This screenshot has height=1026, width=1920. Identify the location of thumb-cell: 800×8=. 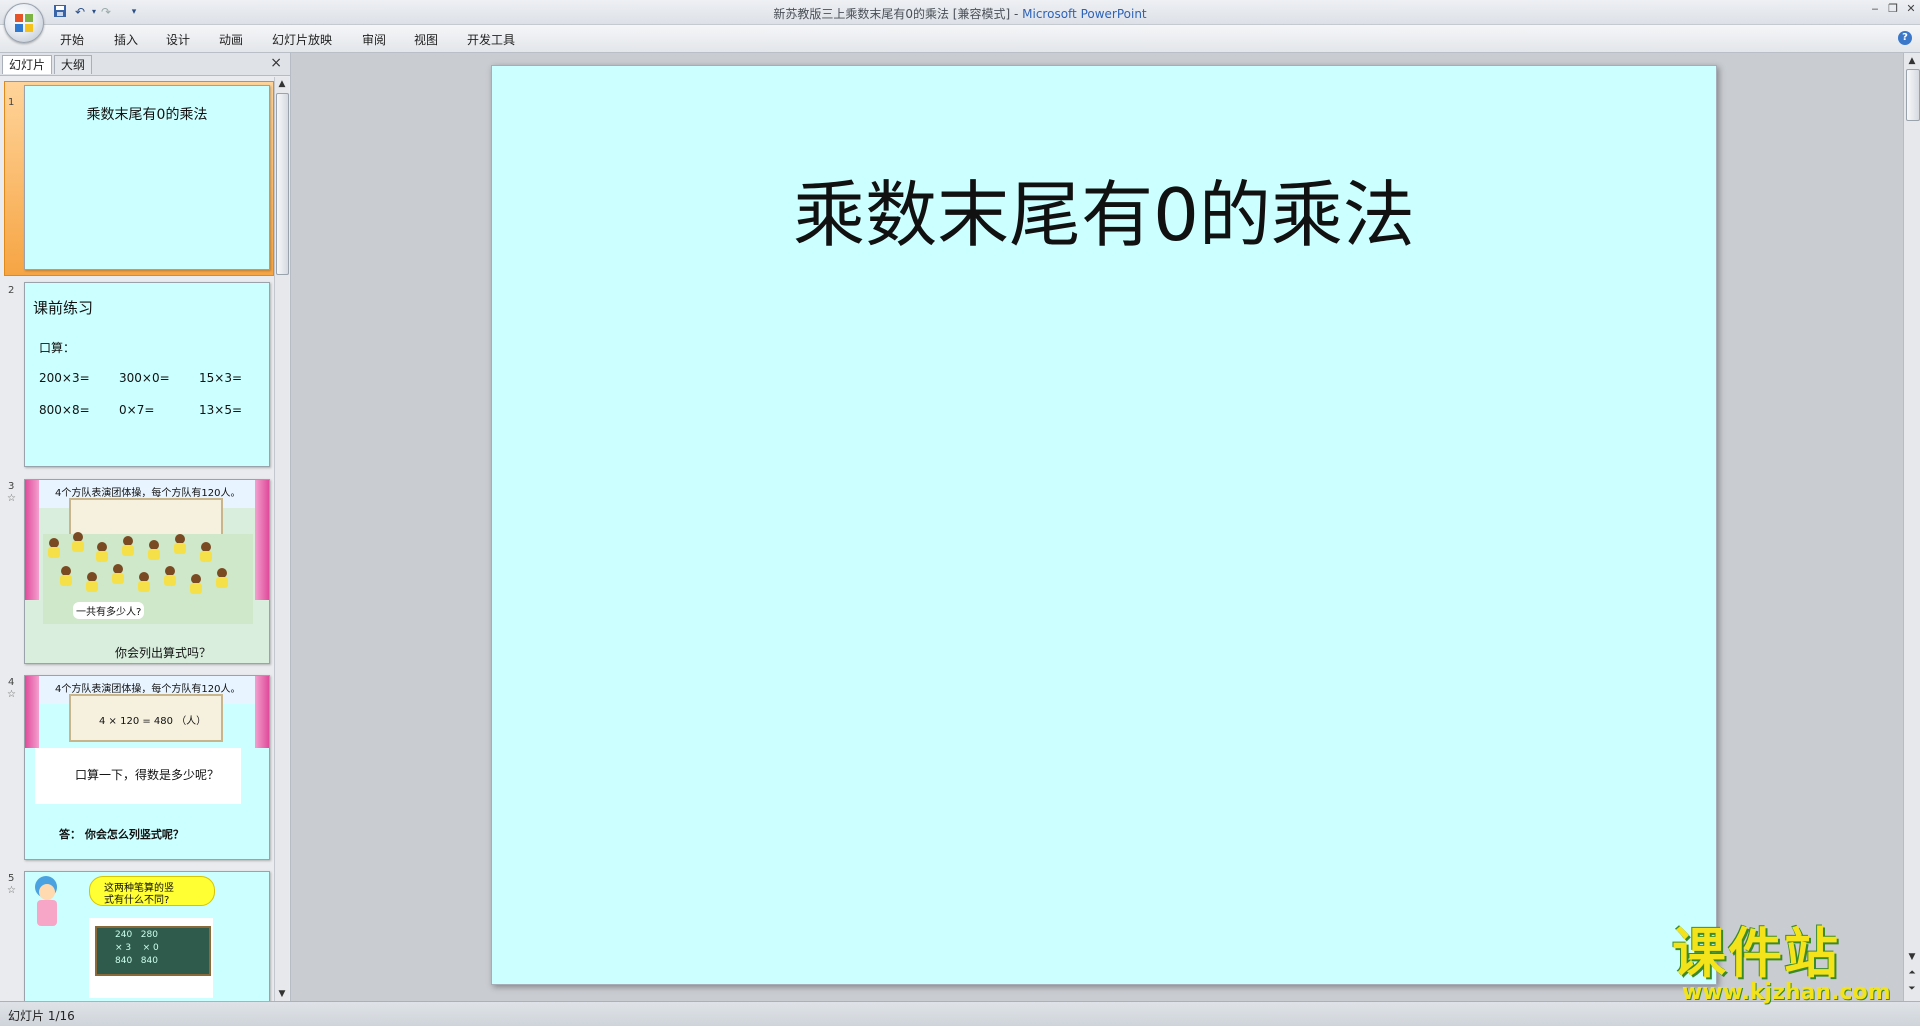
(64, 410).